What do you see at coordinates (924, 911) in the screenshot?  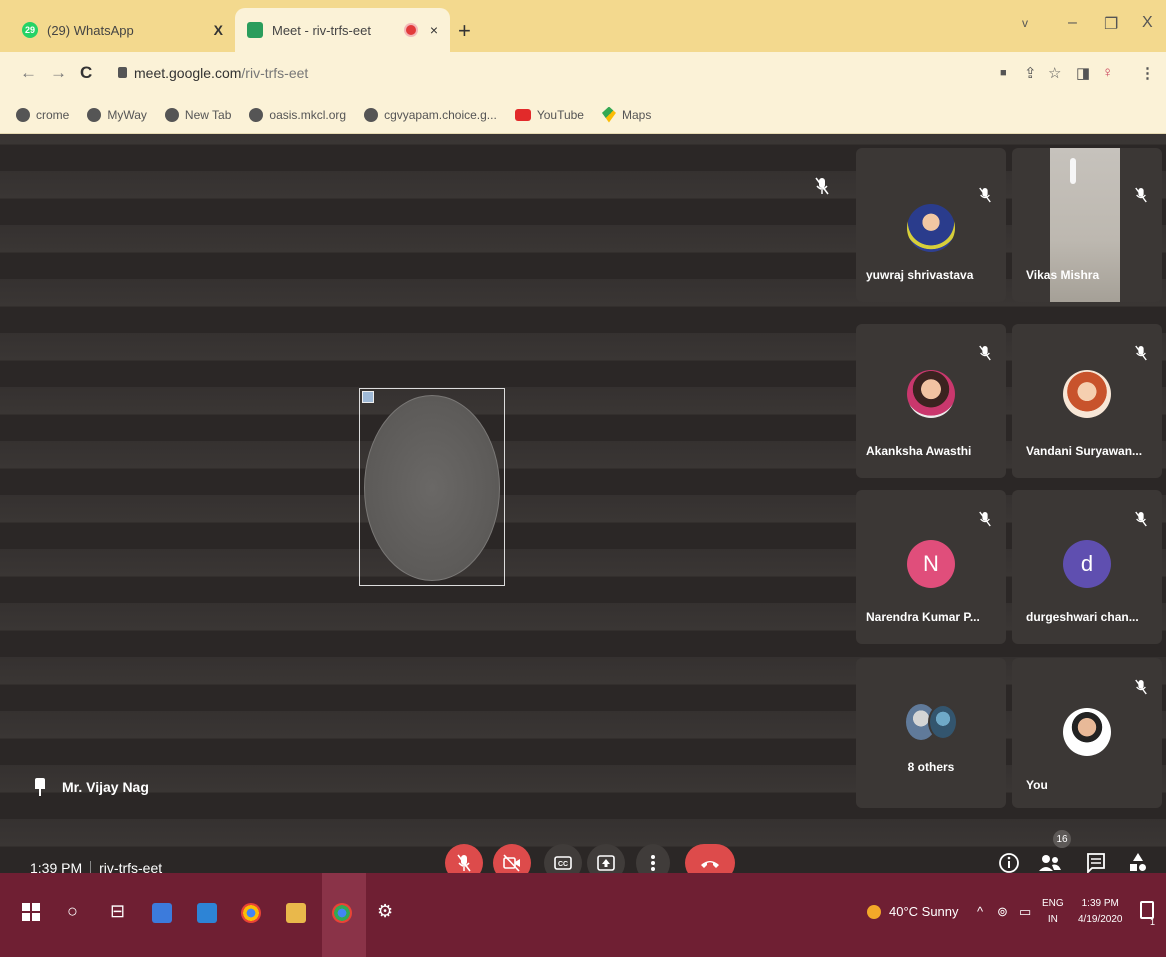 I see `weather-text: 40°C Sunny` at bounding box center [924, 911].